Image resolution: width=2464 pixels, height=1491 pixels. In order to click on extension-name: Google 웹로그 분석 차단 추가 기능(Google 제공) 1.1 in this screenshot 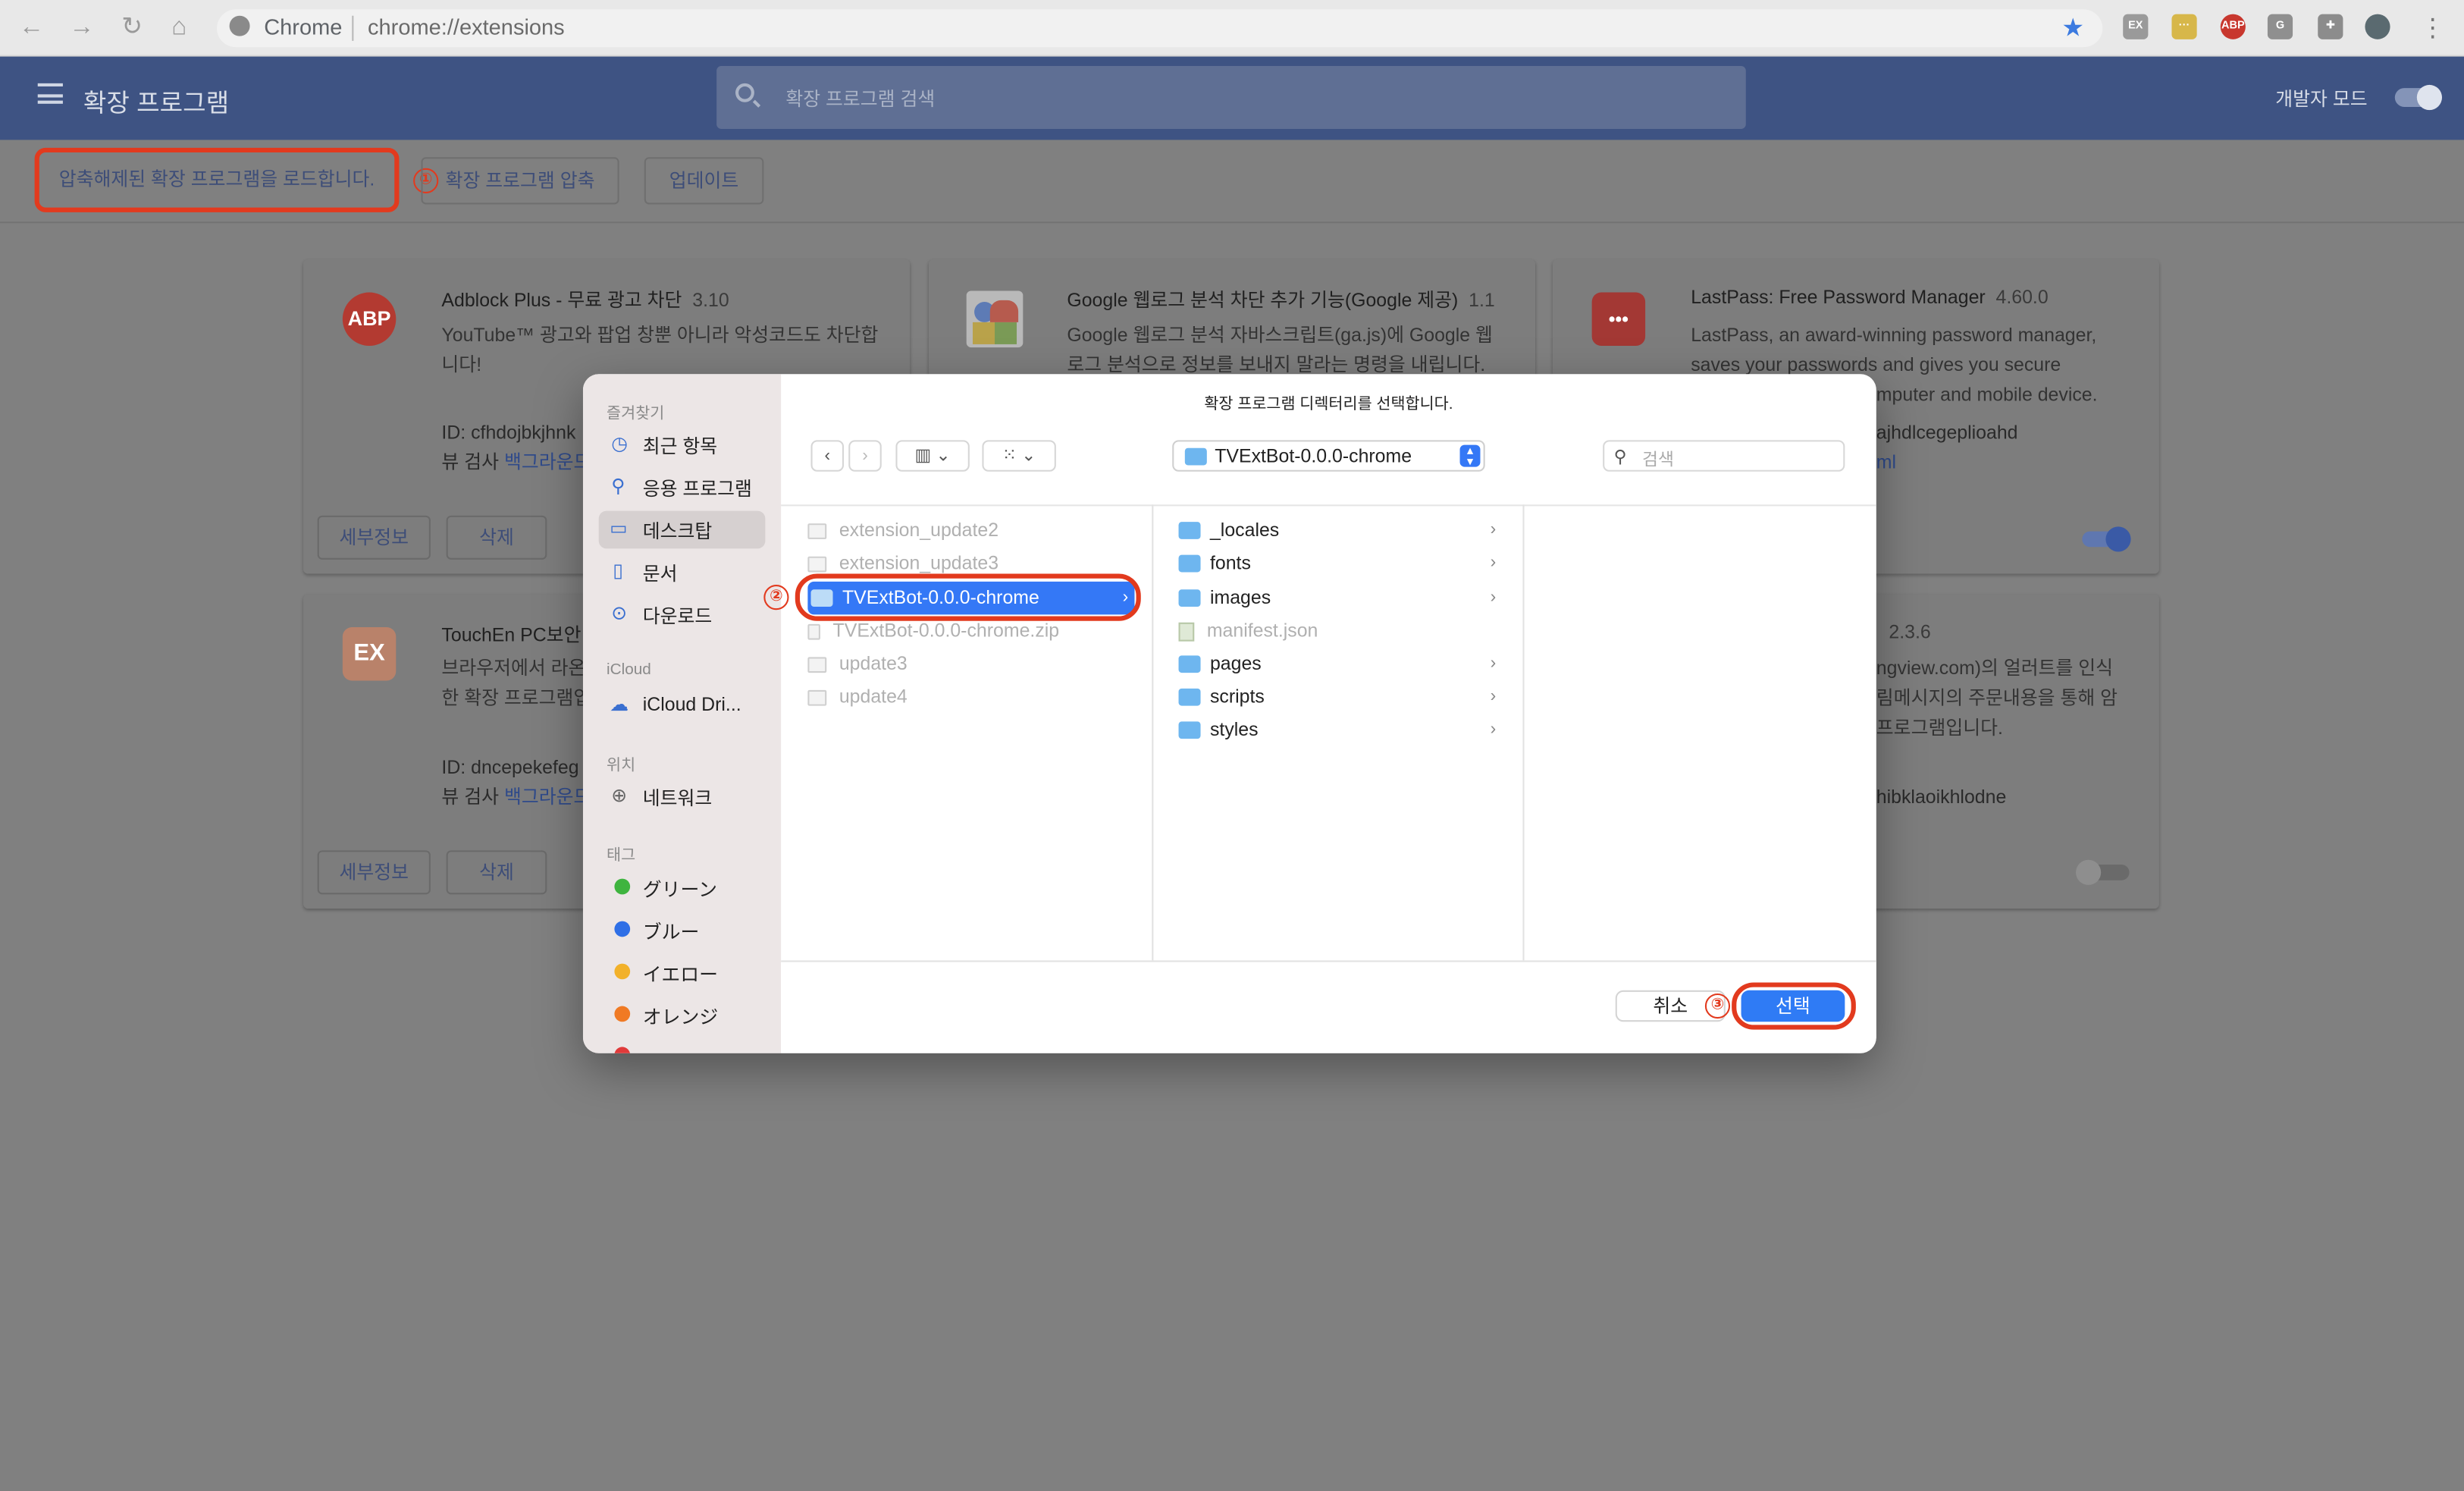, I will do `click(1281, 300)`.